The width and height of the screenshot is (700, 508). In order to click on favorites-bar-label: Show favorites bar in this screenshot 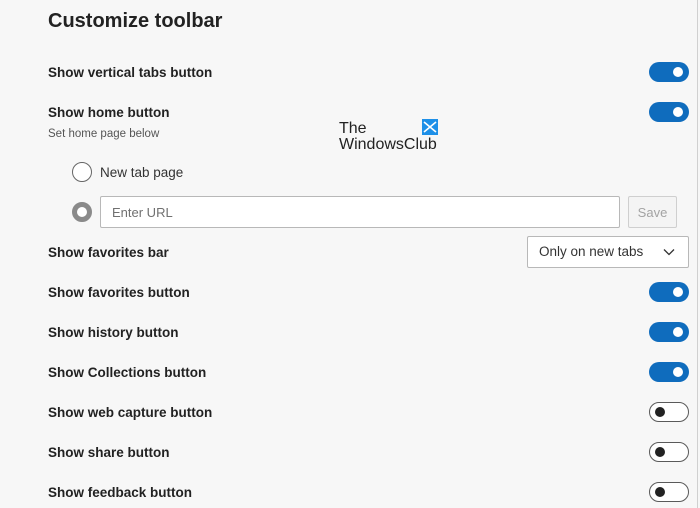, I will do `click(108, 252)`.